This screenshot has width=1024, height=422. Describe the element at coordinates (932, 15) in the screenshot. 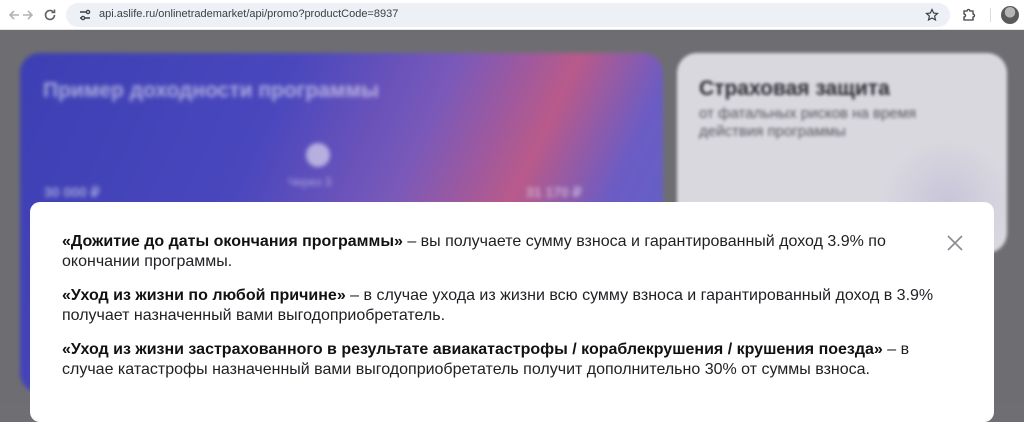

I see `star-icon` at that location.